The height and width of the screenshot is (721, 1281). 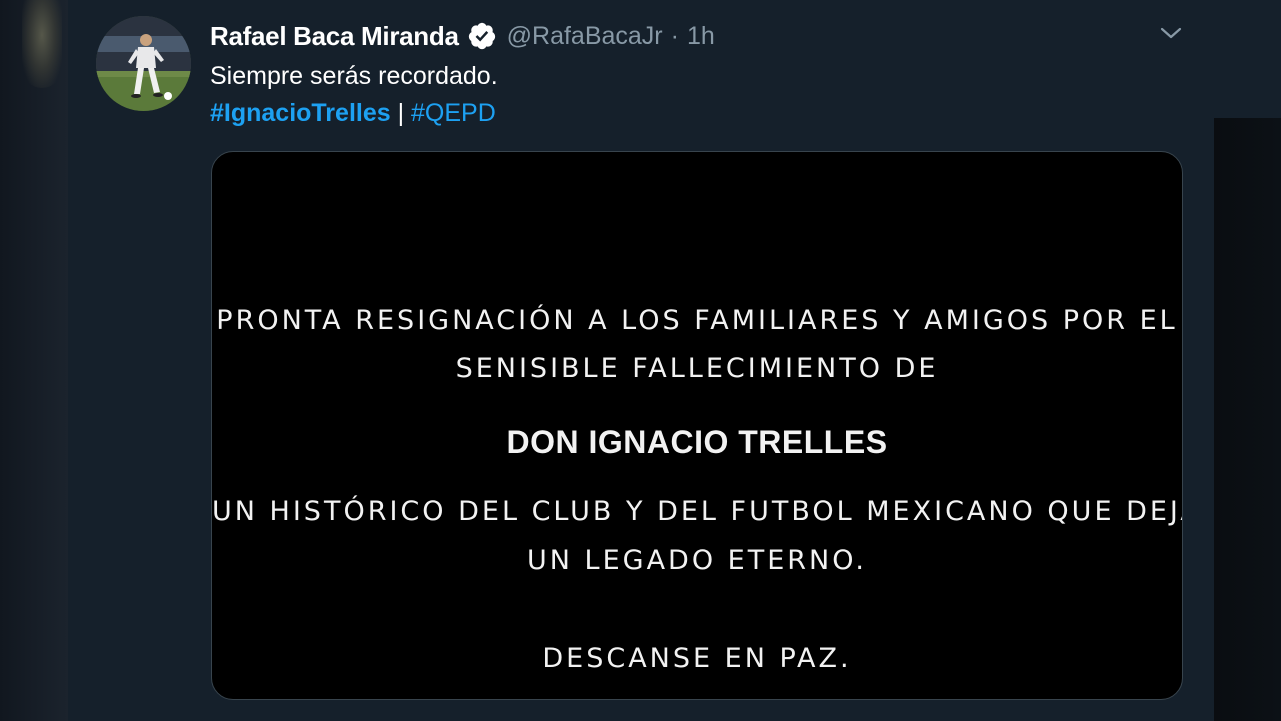 What do you see at coordinates (701, 36) in the screenshot?
I see `timestamp: 1h` at bounding box center [701, 36].